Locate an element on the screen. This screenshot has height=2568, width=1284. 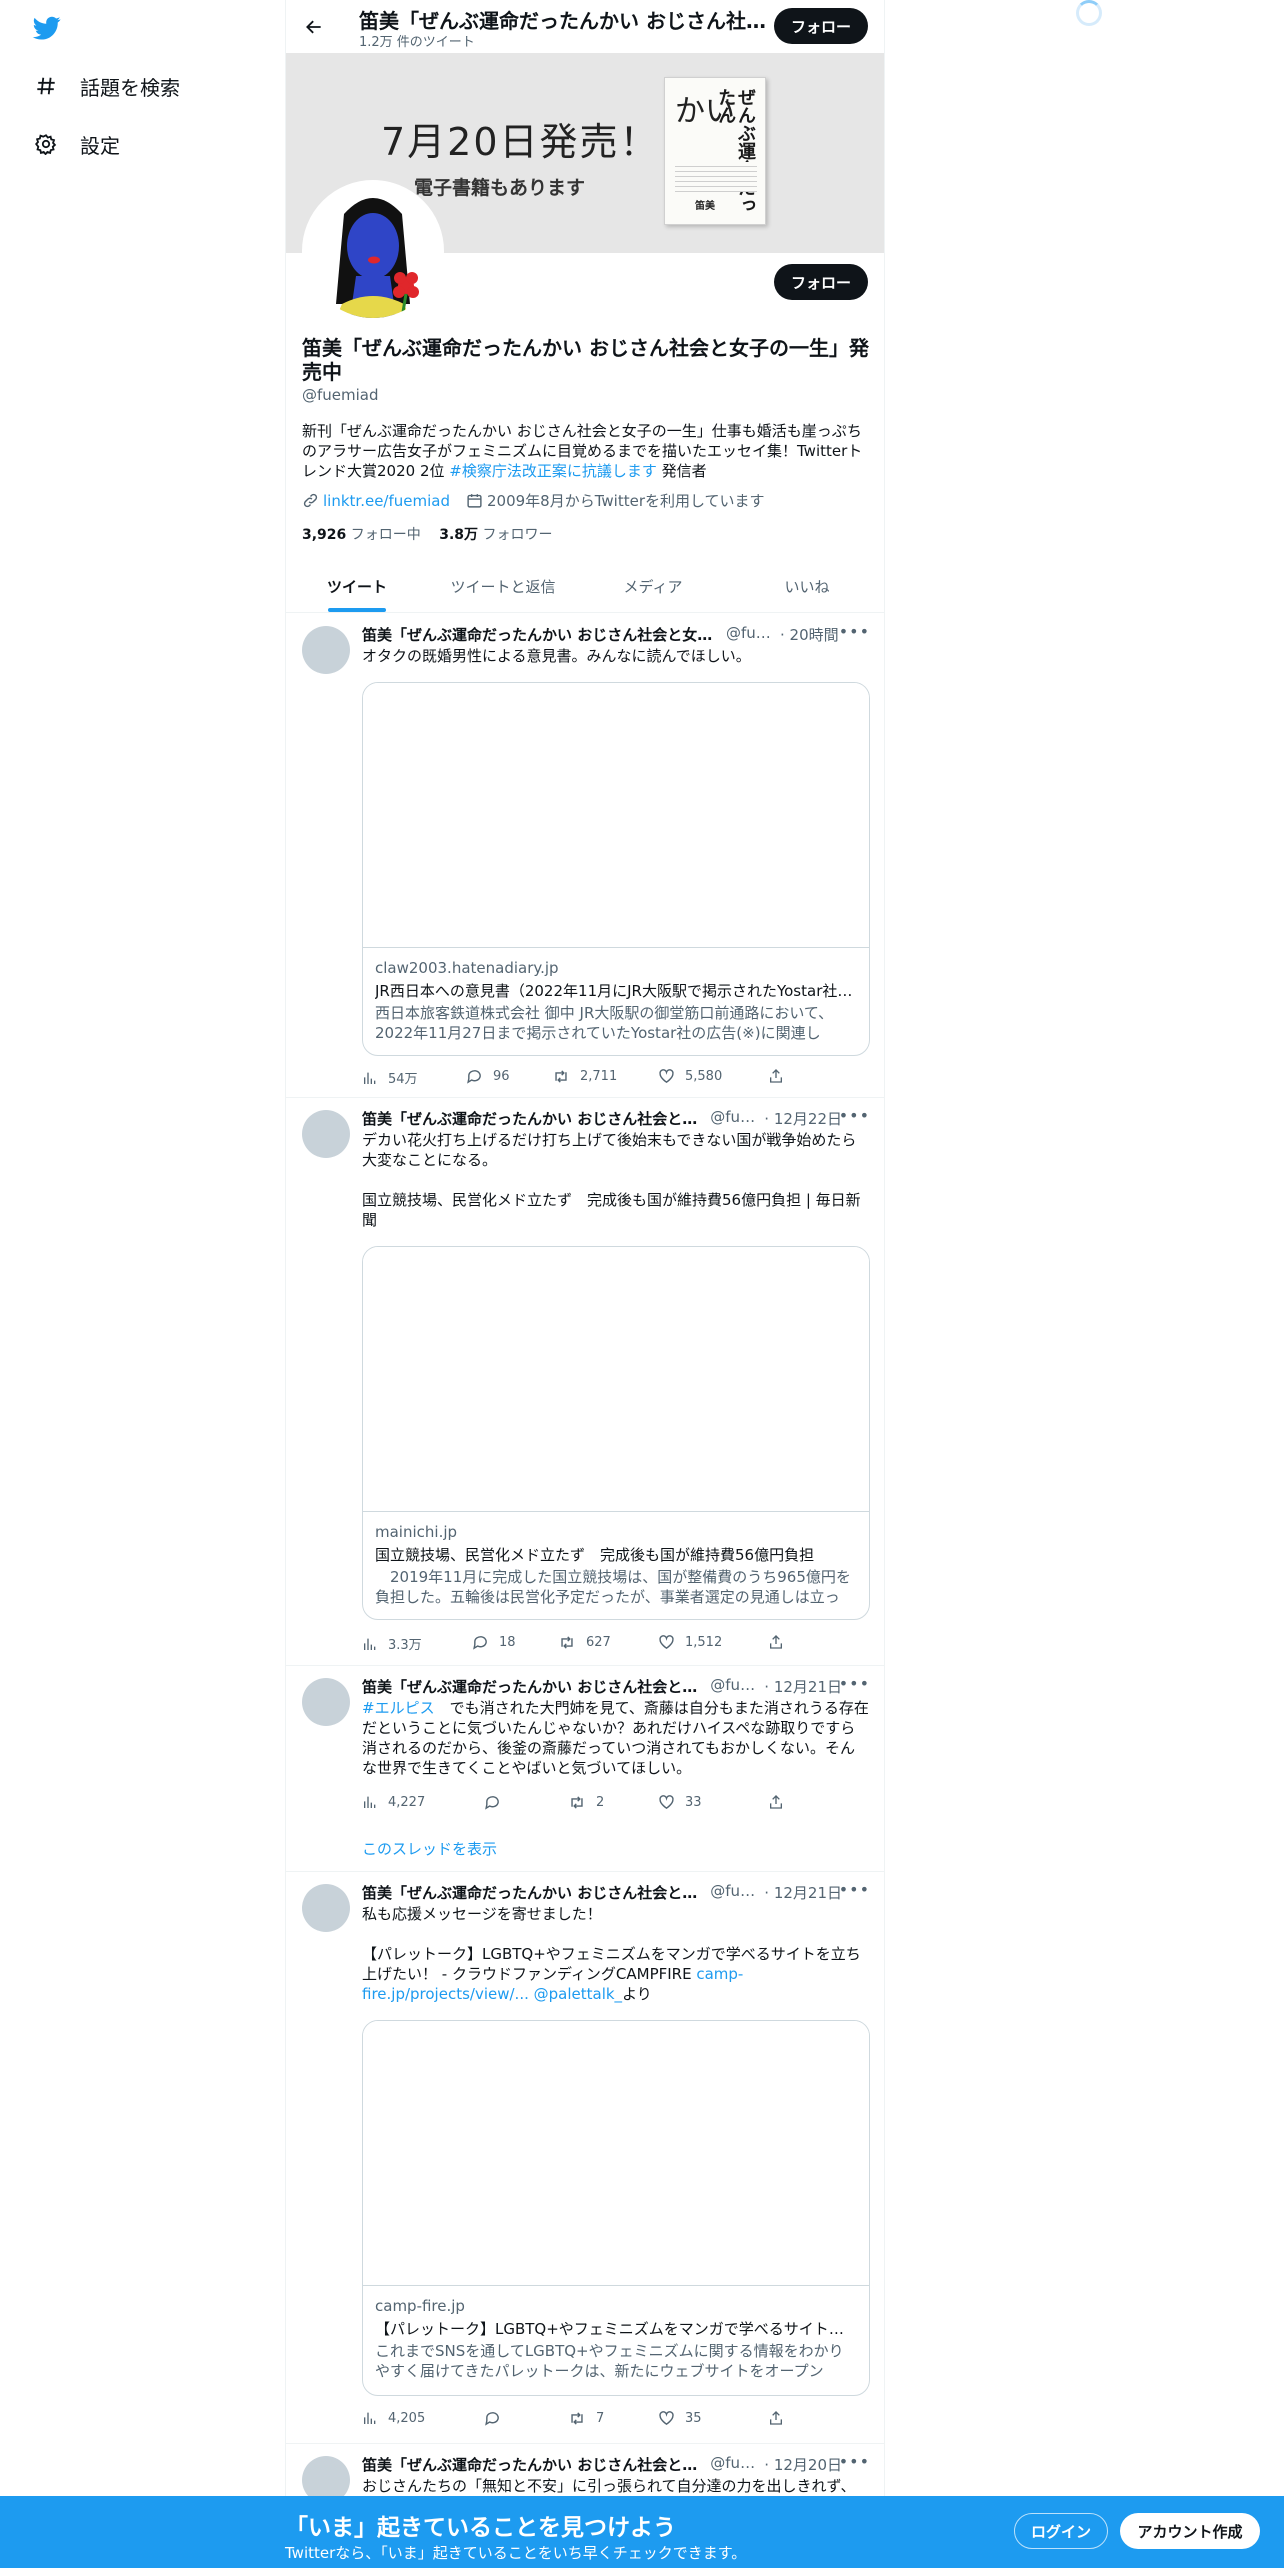
login-button: ログイン is located at coordinates (1061, 2531).